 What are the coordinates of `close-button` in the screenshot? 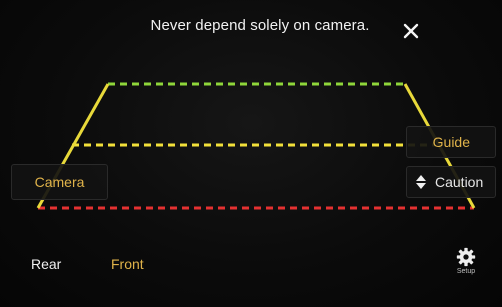 It's located at (411, 31).